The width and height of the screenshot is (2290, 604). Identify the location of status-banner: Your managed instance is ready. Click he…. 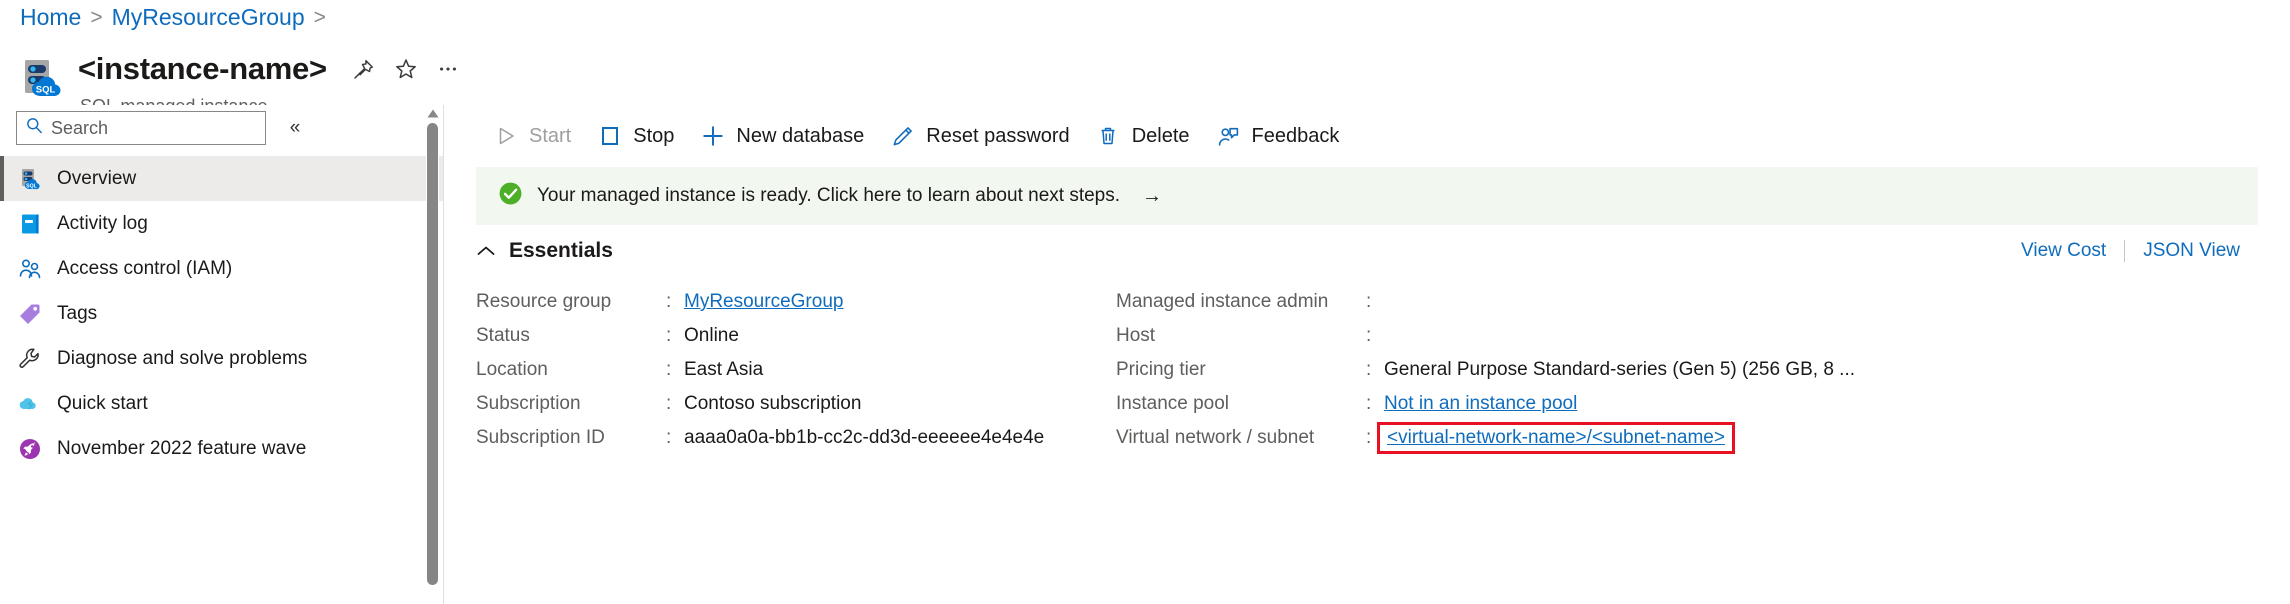
(1367, 196).